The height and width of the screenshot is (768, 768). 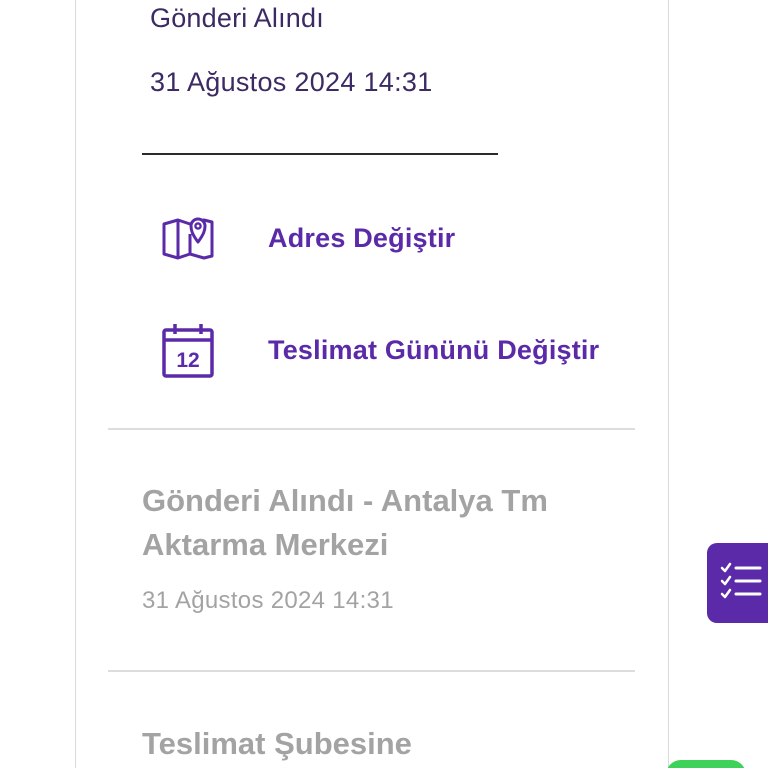 I want to click on section-divider, so click(x=371, y=429).